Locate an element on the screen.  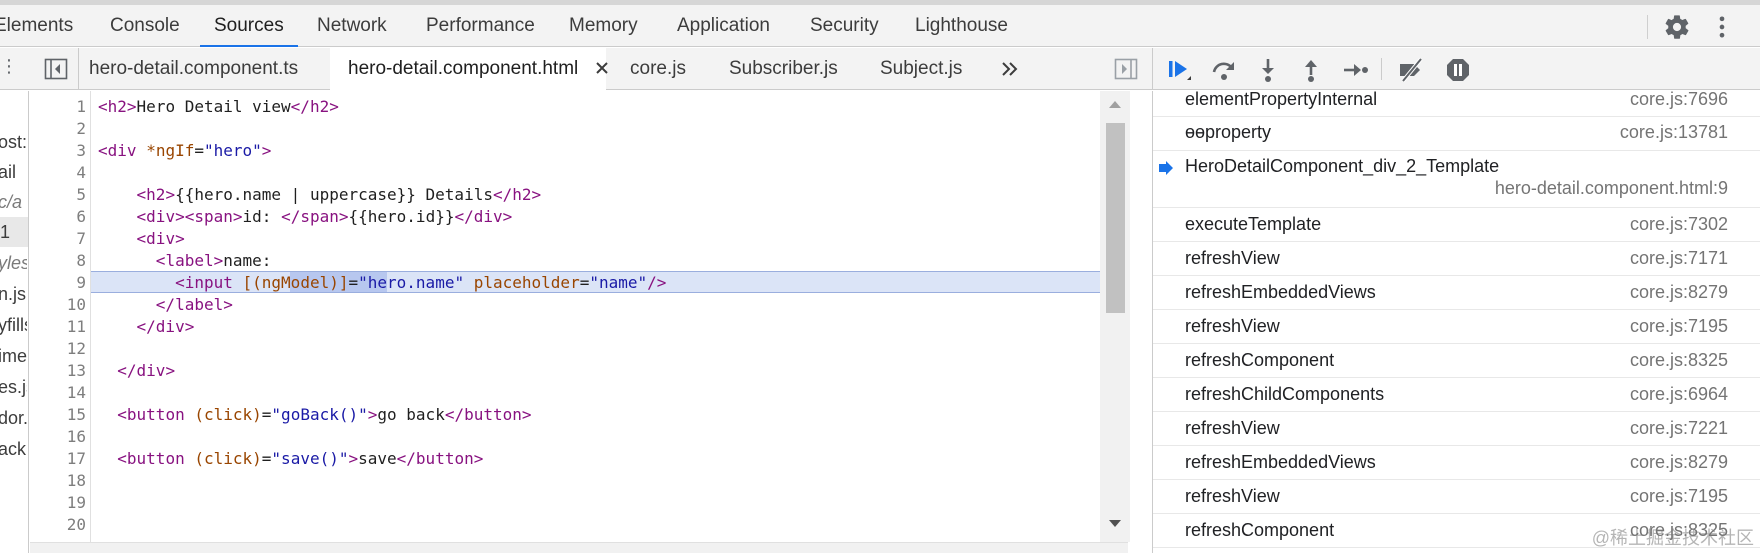
tab-memory: Memory is located at coordinates (603, 25).